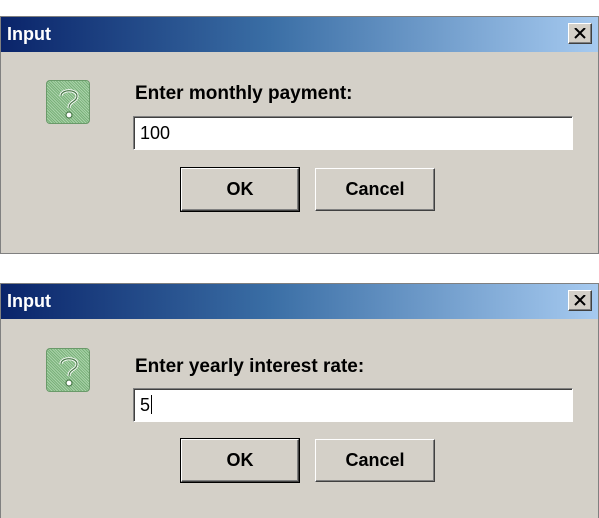 This screenshot has width=599, height=518. I want to click on input-text: 5, so click(145, 405).